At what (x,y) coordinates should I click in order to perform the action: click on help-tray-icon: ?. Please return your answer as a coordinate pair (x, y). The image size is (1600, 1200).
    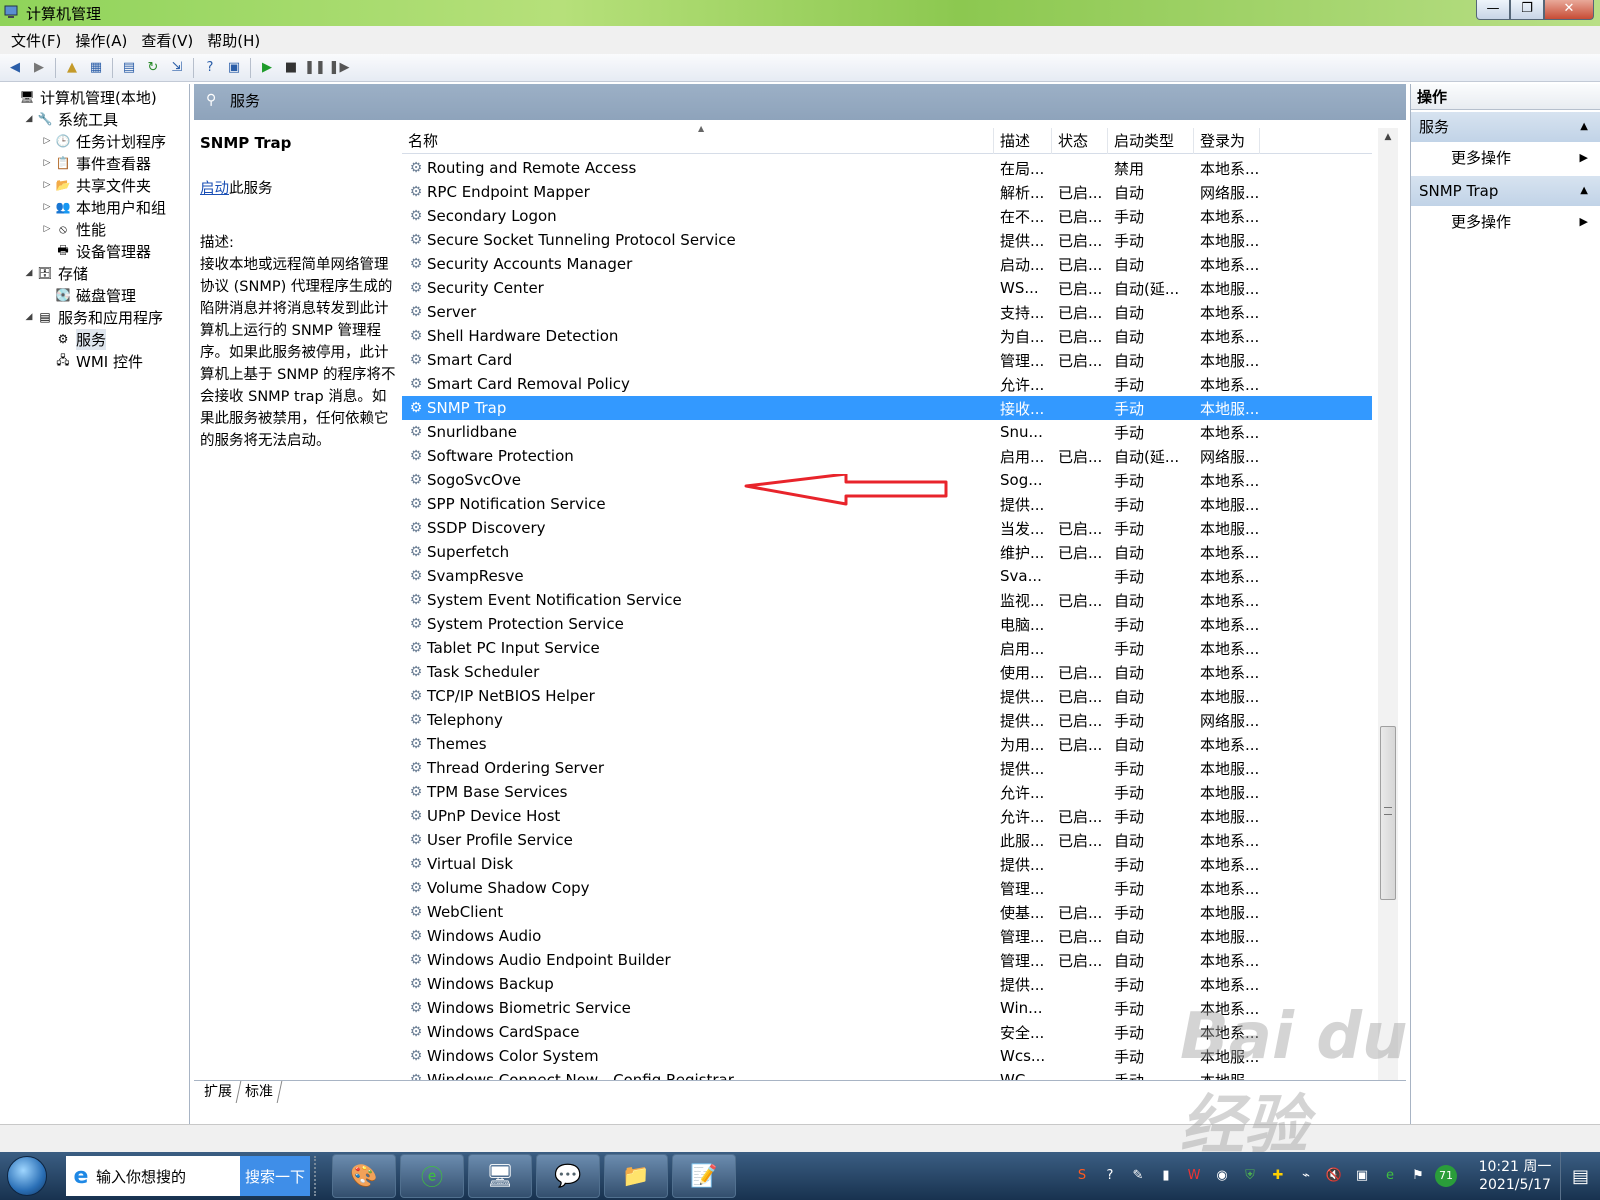
    Looking at the image, I should click on (1110, 1176).